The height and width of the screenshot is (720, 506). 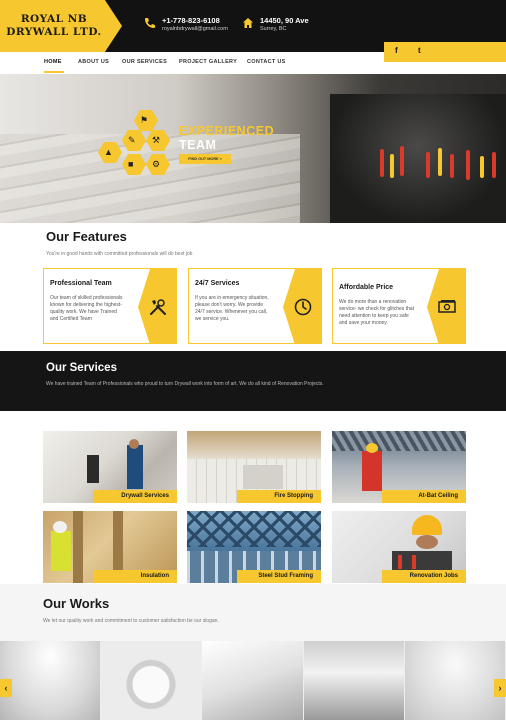 I want to click on gallery-prev-arrow: ‹, so click(x=6, y=688).